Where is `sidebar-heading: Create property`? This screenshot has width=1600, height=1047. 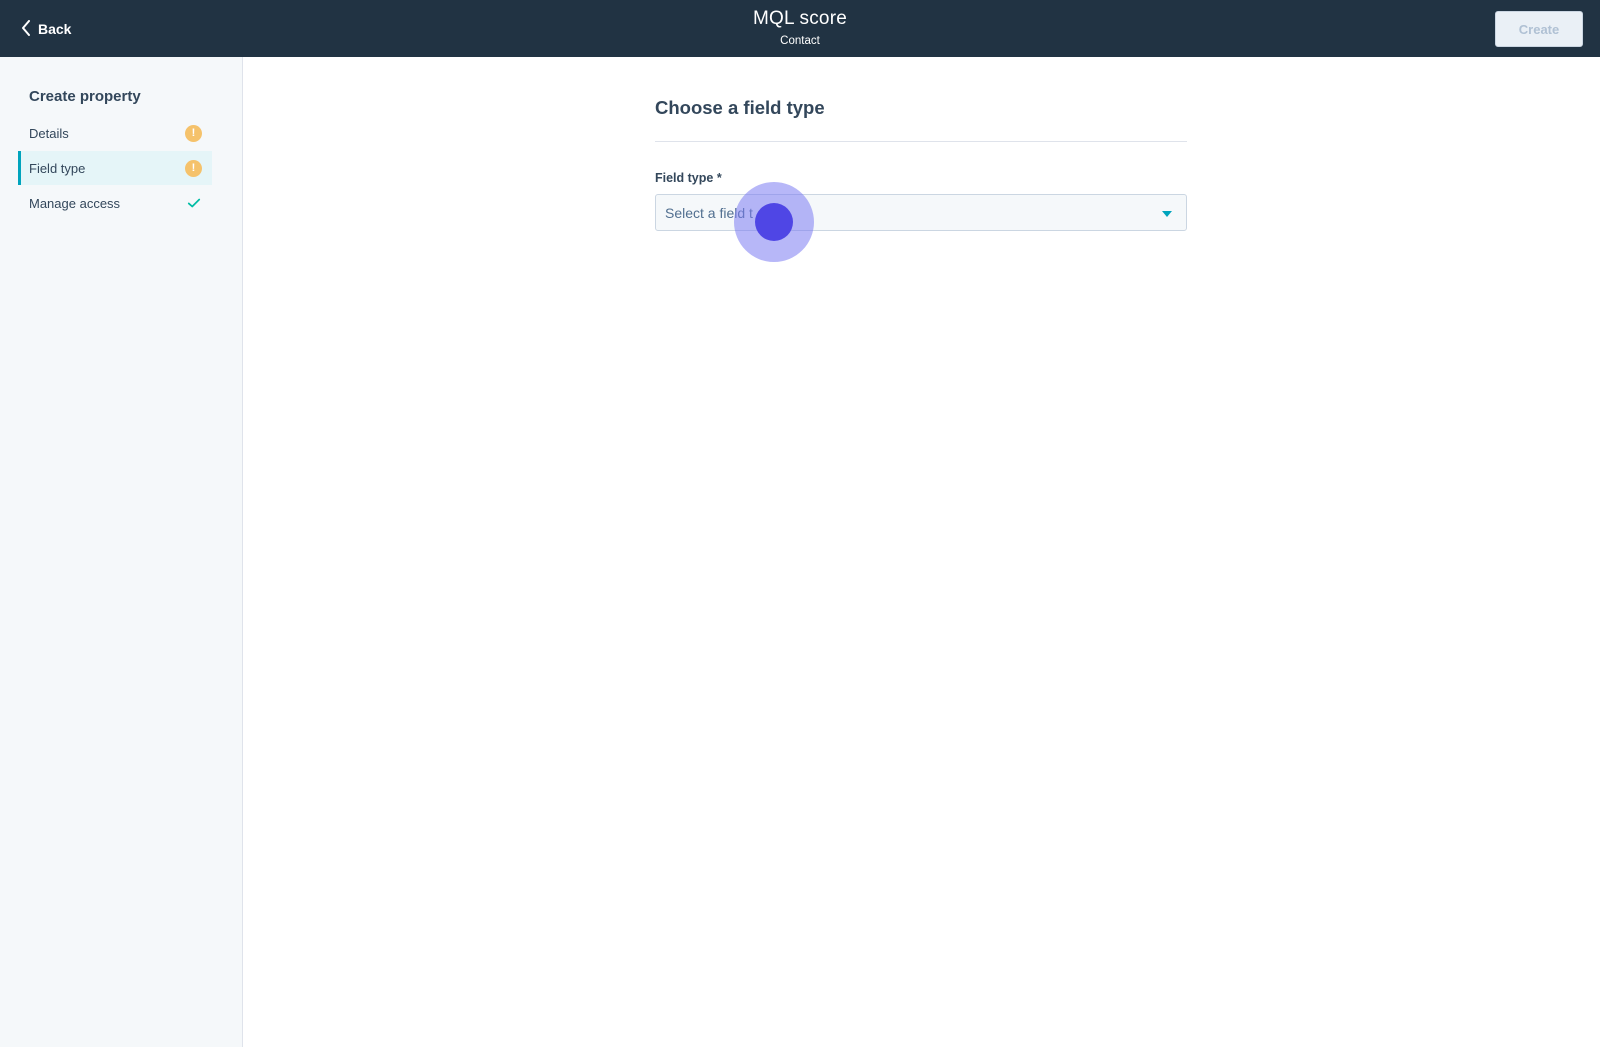
sidebar-heading: Create property is located at coordinates (85, 96).